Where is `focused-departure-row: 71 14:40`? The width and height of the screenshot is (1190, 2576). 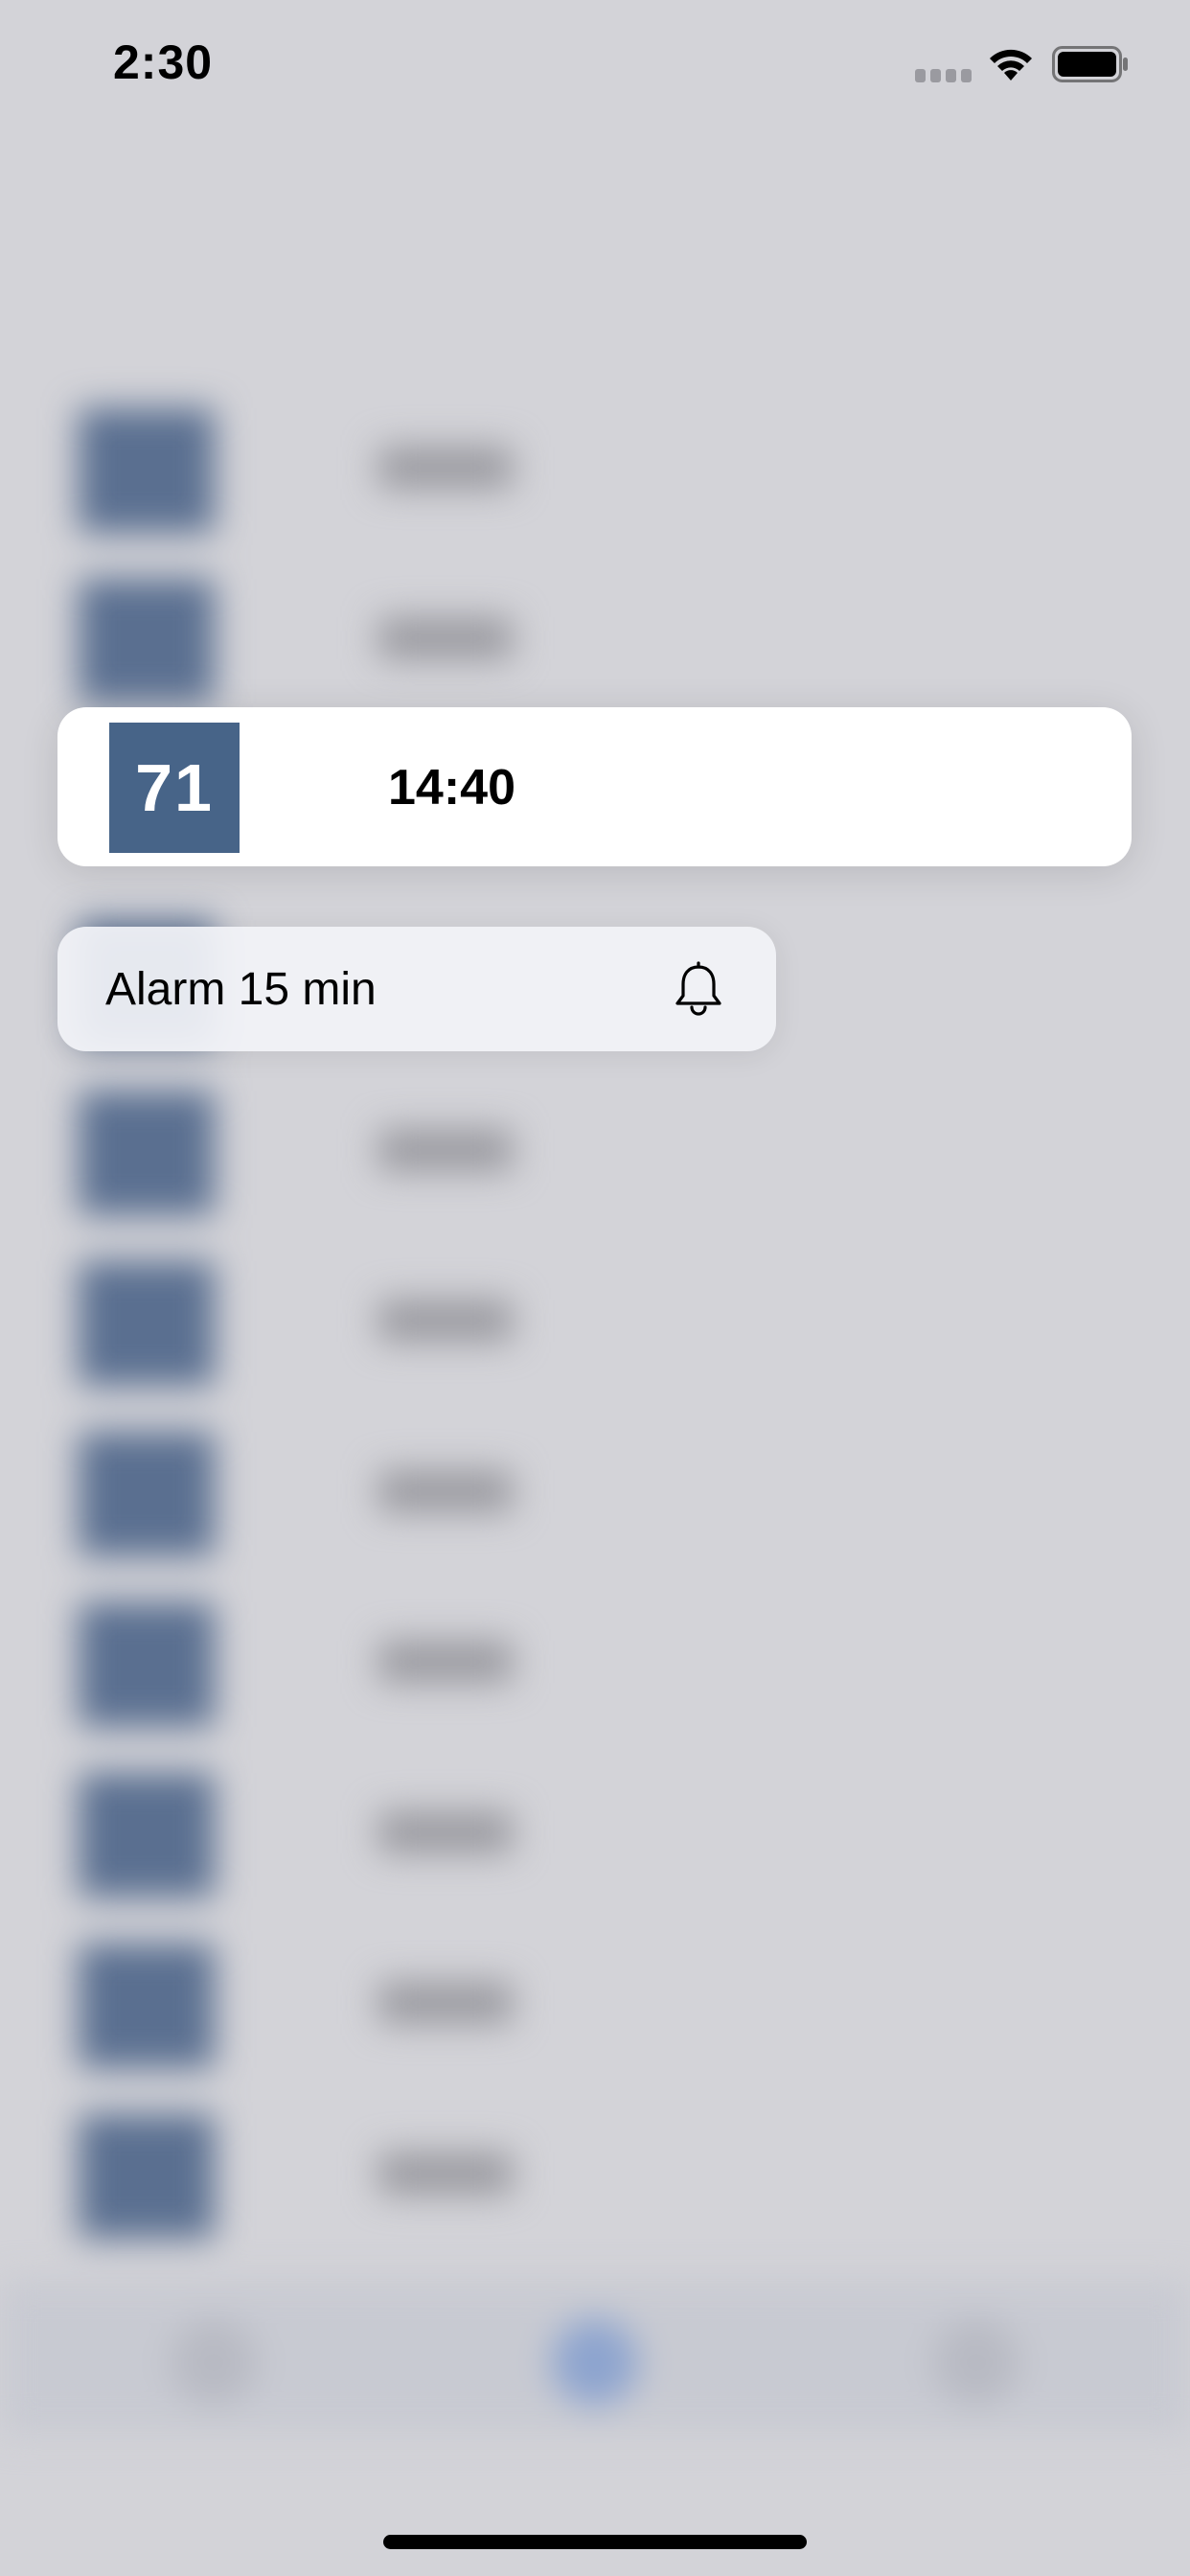
focused-departure-row: 71 14:40 is located at coordinates (594, 786).